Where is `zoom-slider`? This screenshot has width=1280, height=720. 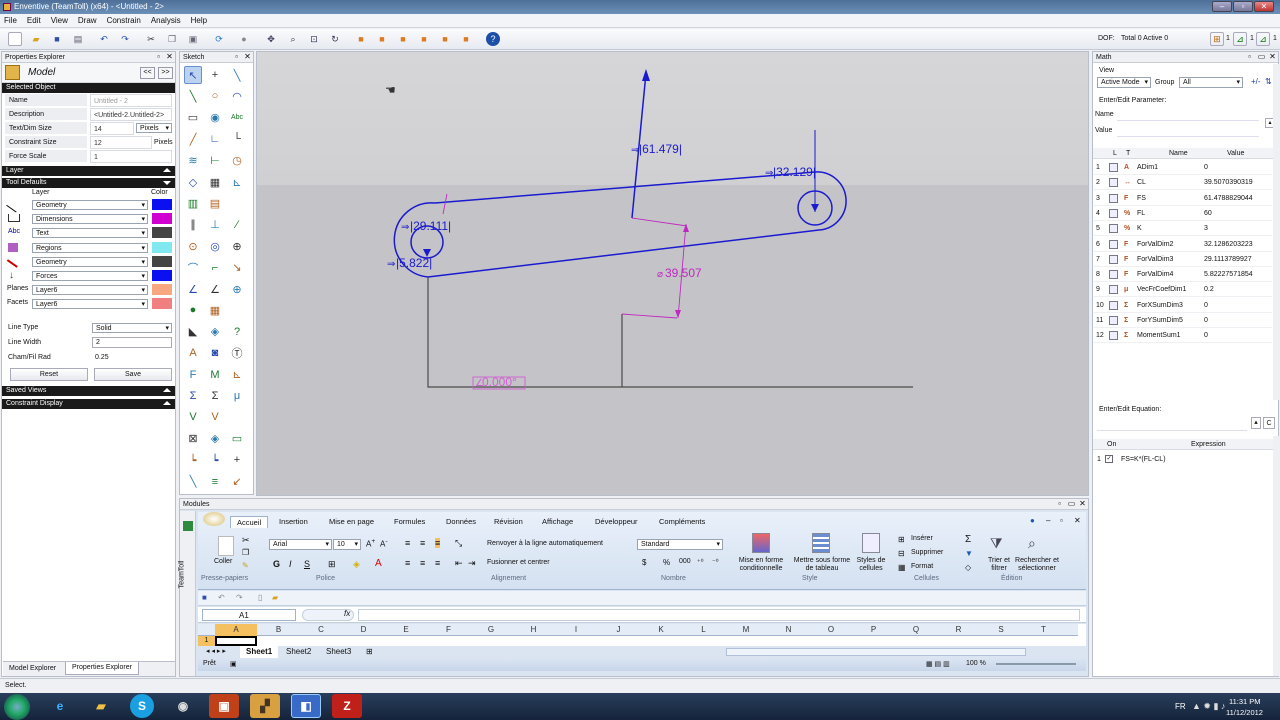
zoom-slider is located at coordinates (1036, 664).